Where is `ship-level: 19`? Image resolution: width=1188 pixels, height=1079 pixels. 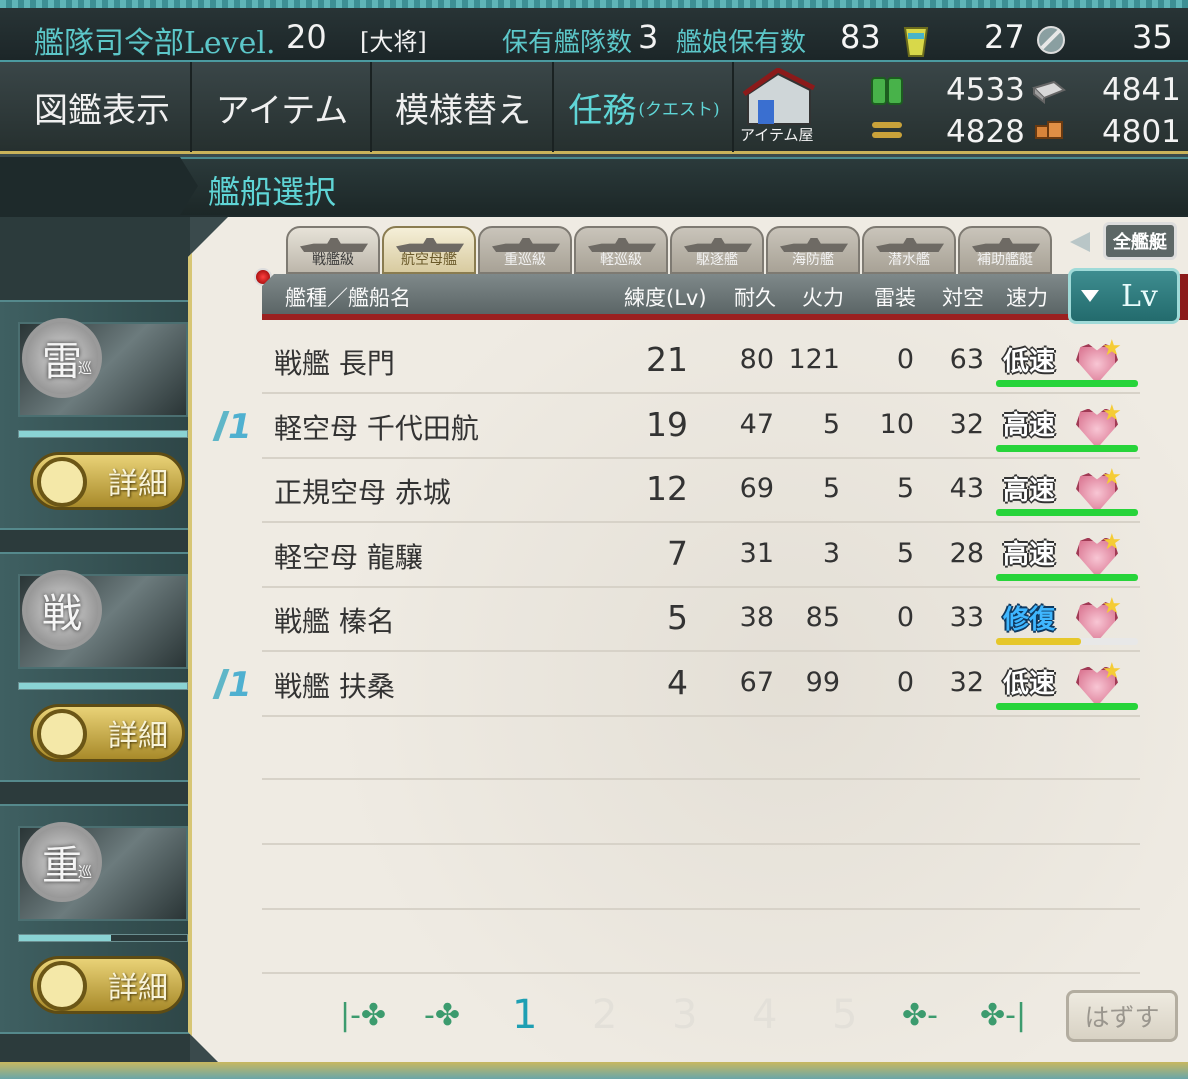
ship-level: 19 is located at coordinates (667, 424).